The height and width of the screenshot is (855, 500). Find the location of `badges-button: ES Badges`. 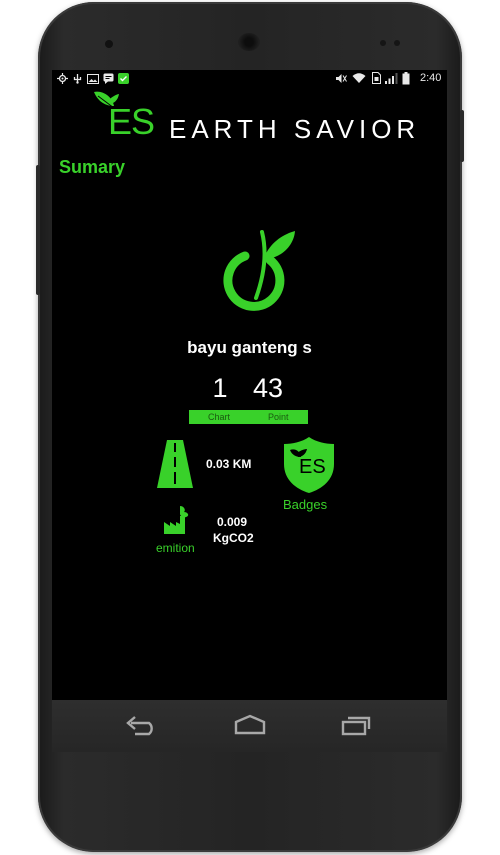

badges-button: ES Badges is located at coordinates (310, 476).